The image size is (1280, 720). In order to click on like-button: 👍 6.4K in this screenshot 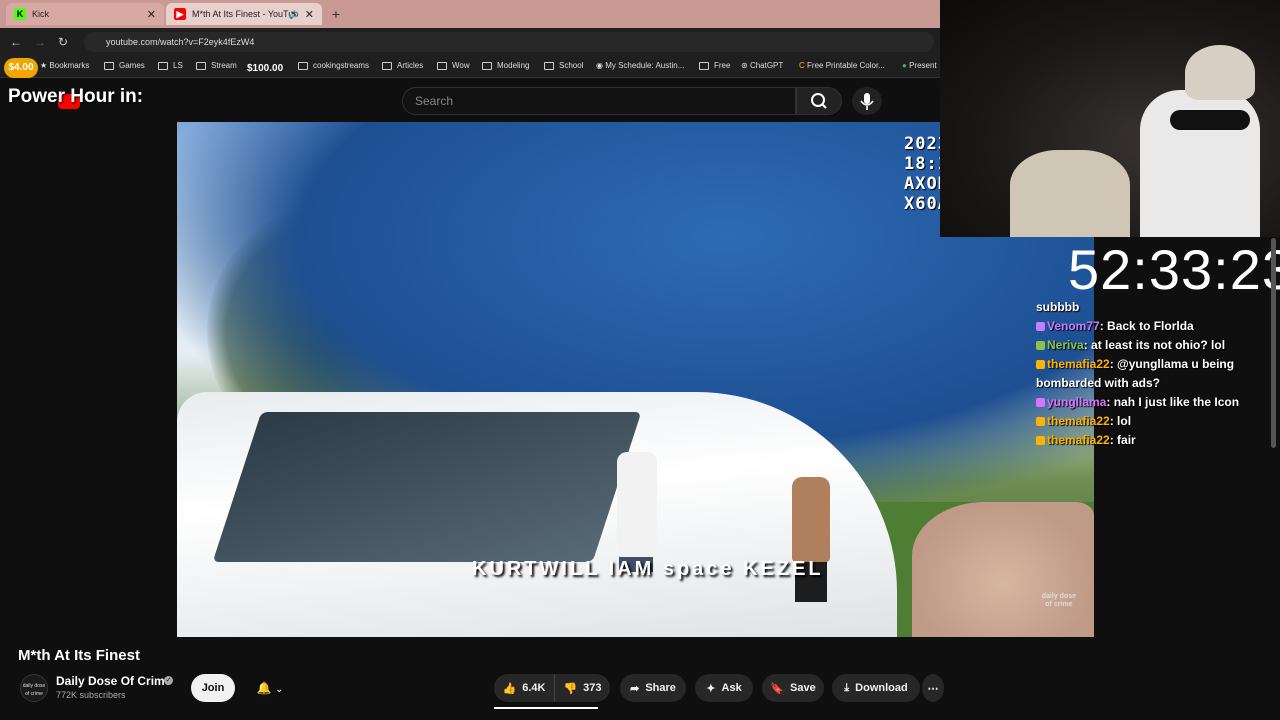, I will do `click(524, 688)`.